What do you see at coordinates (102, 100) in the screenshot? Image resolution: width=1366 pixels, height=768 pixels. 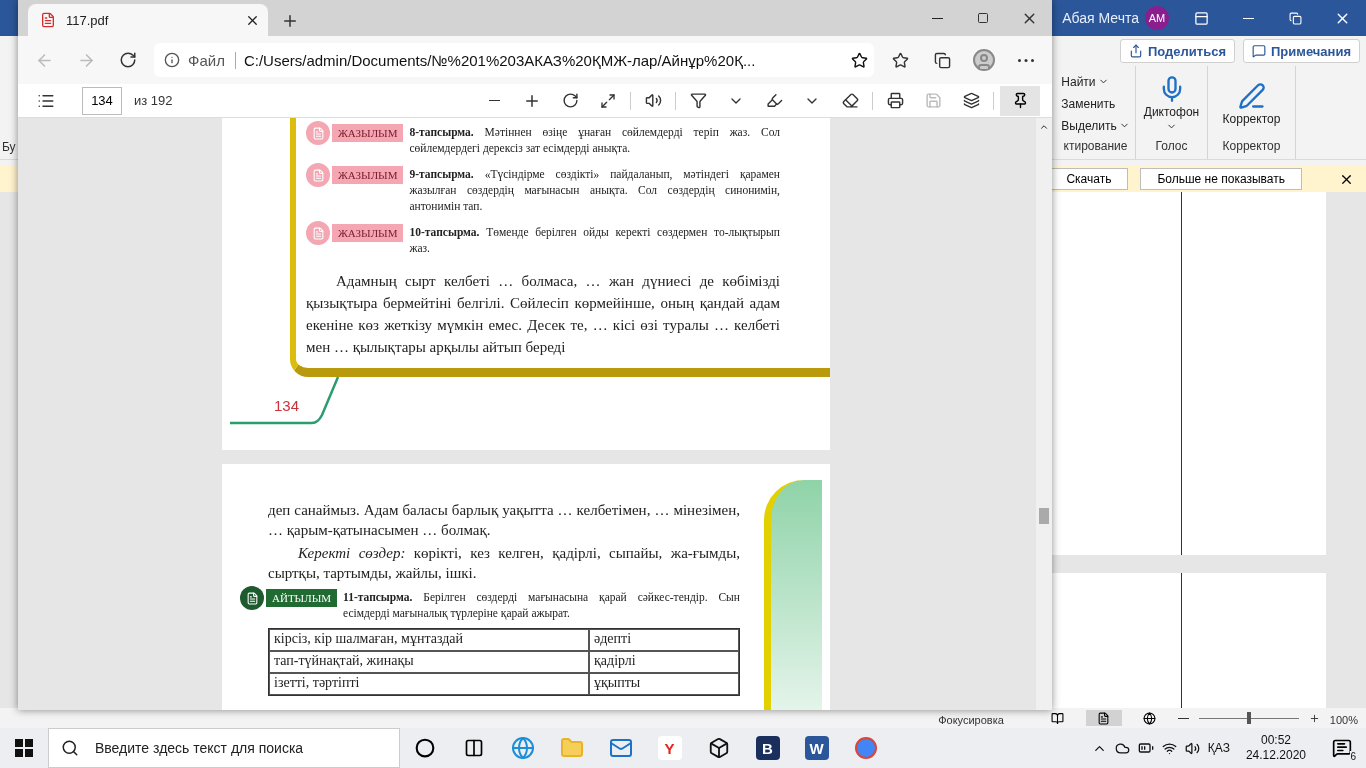 I see `page-number-field: 134` at bounding box center [102, 100].